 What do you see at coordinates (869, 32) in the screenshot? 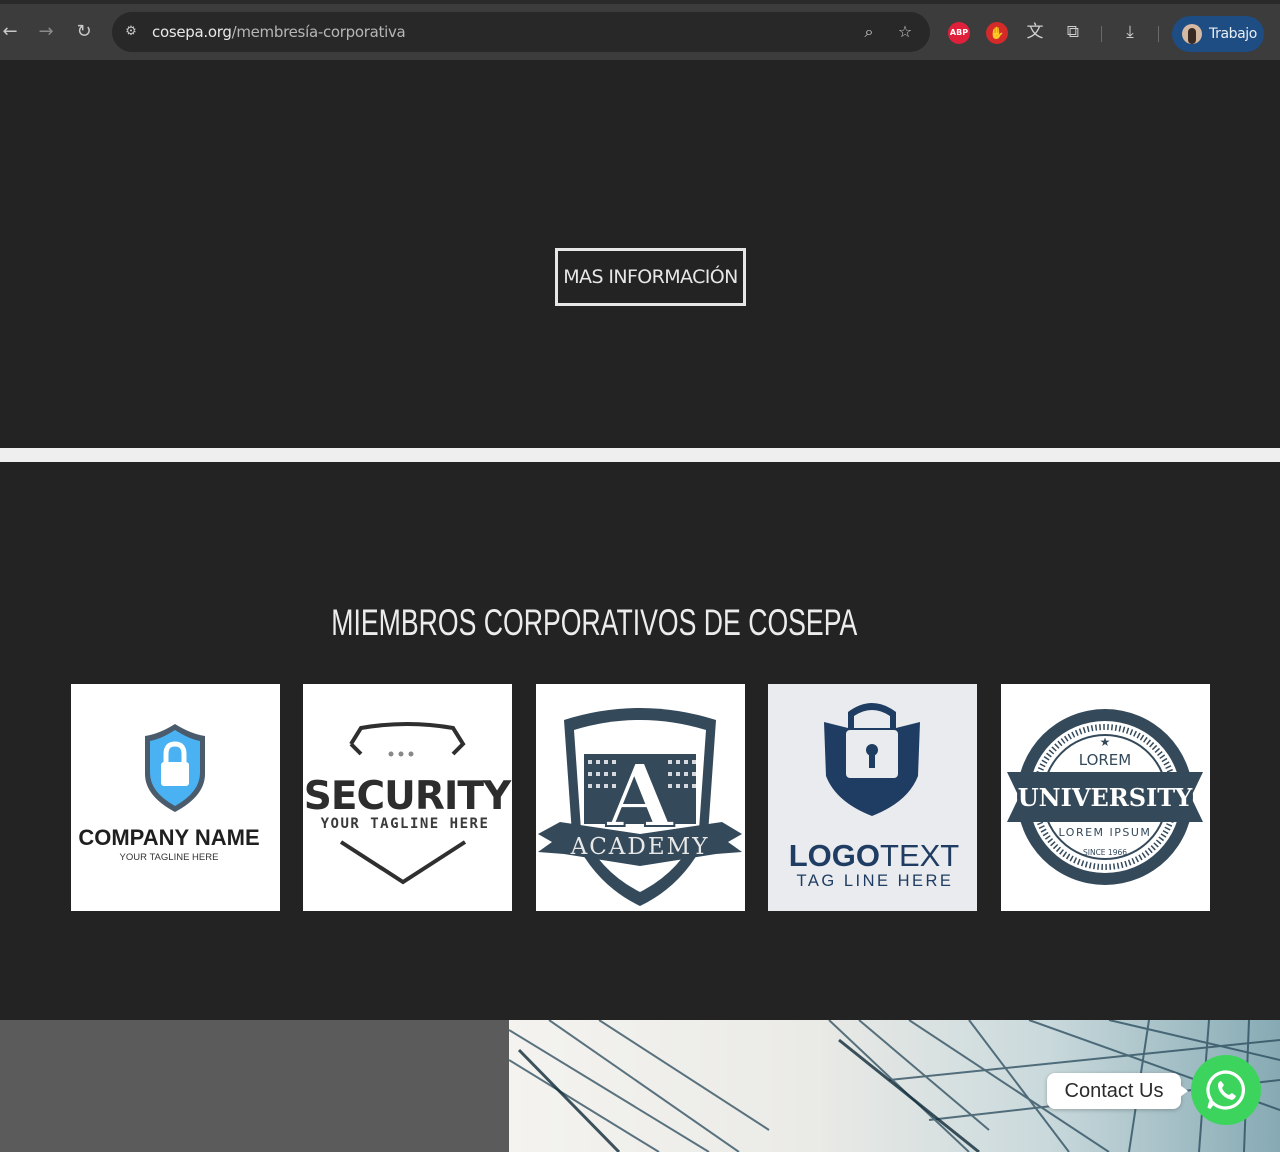
I see `zoom-icon: ⌕` at bounding box center [869, 32].